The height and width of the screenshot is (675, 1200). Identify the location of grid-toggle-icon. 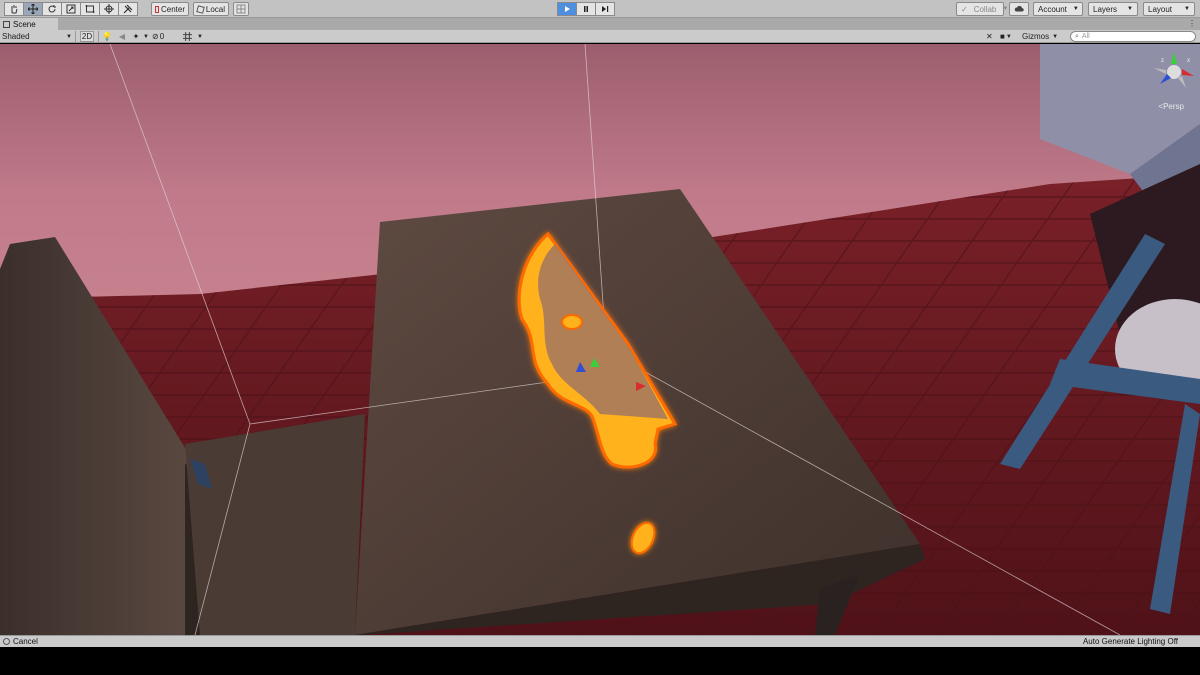
(187, 36).